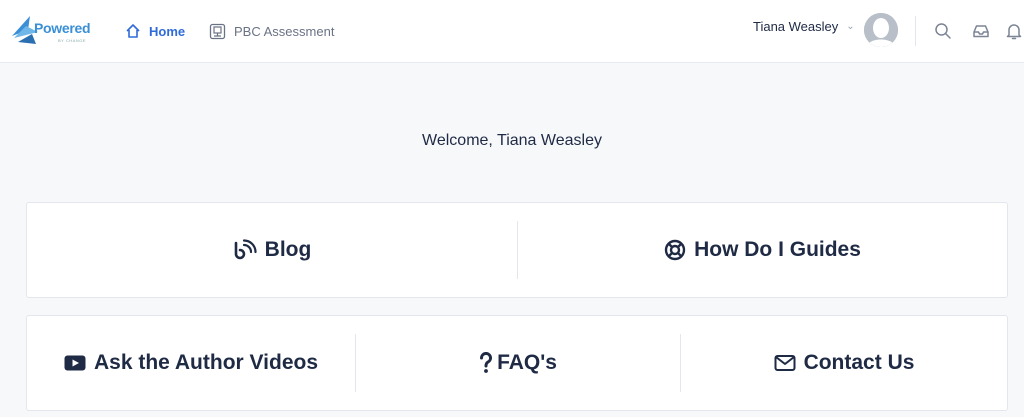 The image size is (1024, 417). I want to click on nav-pbc-label: PBC Assessment, so click(284, 31).